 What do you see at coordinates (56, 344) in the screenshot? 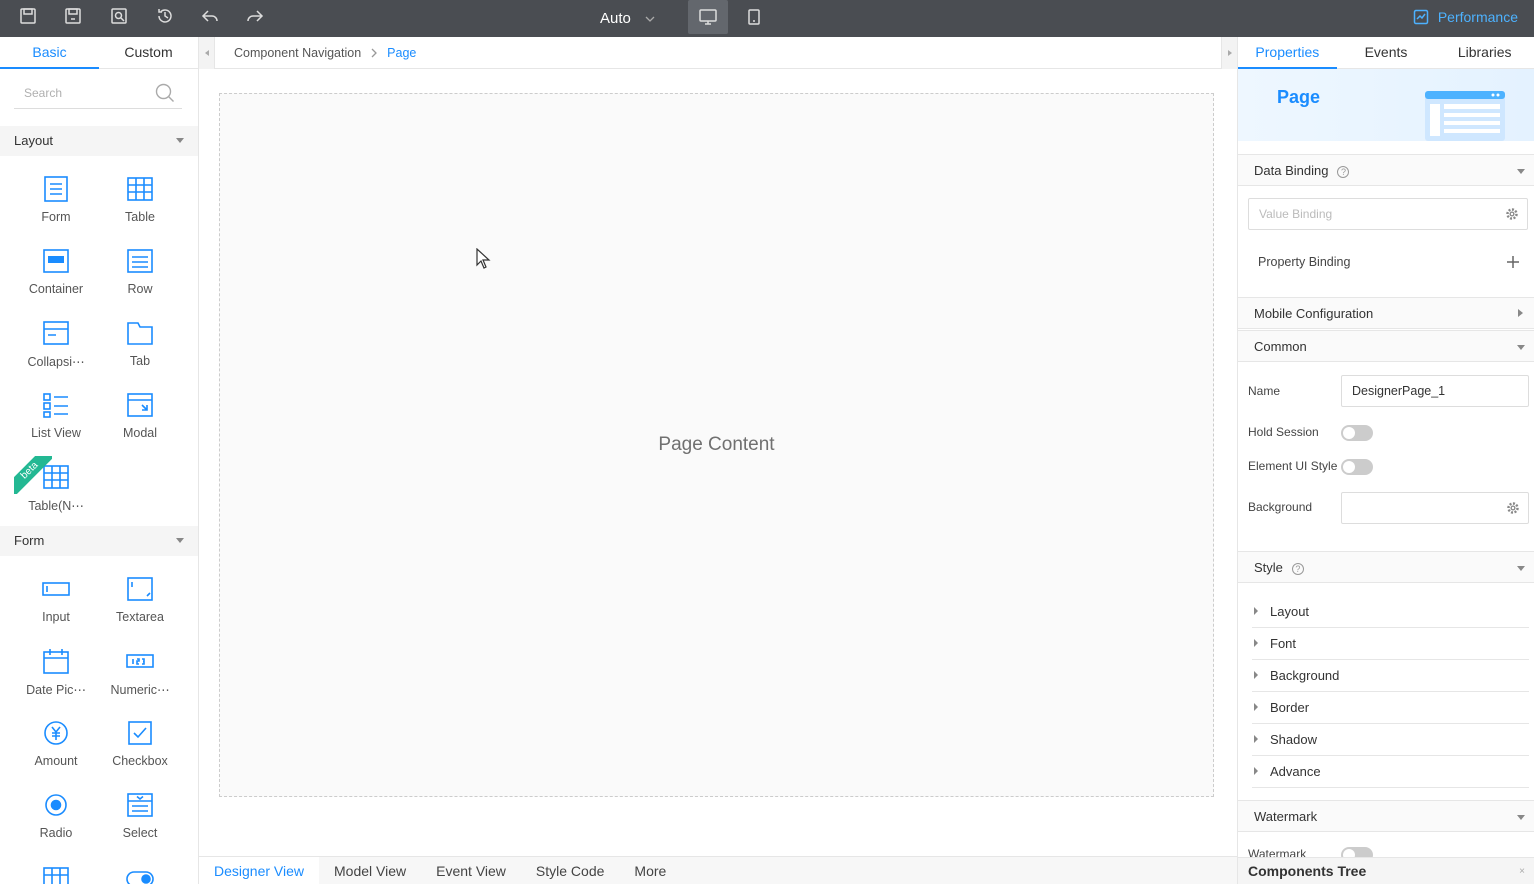
I see `component-collapse: Collapsi⋯` at bounding box center [56, 344].